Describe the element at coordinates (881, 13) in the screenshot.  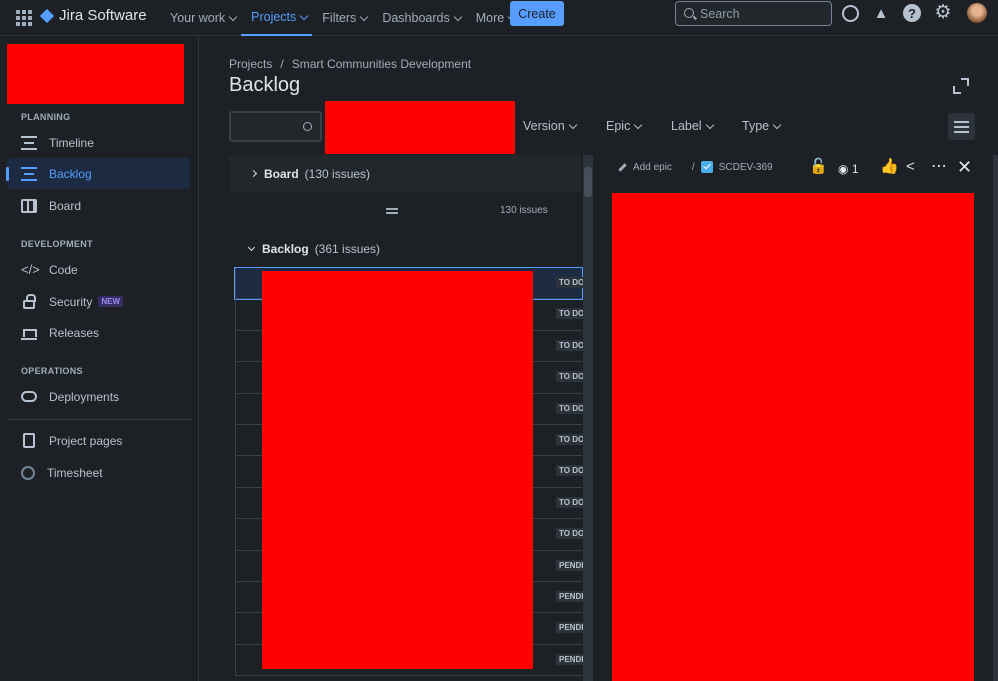
I see `notifications-icon: ▲` at that location.